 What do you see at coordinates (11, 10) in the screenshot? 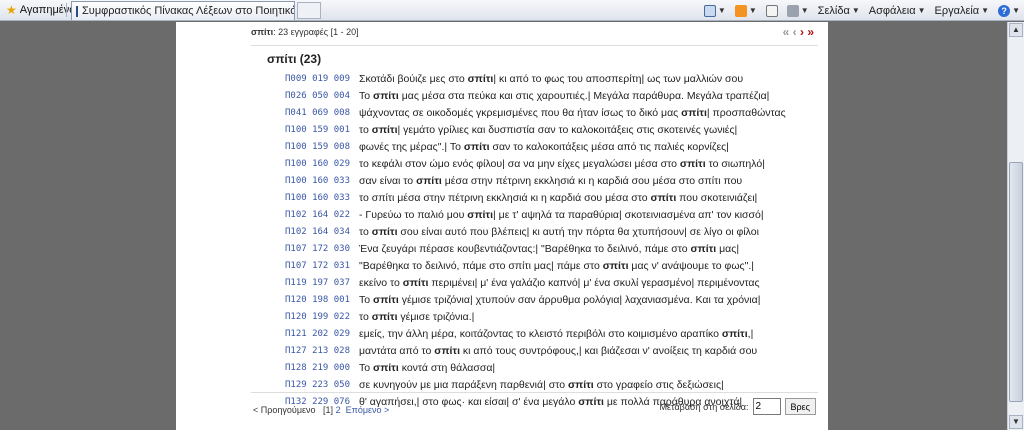
I see `star-icon: ★` at bounding box center [11, 10].